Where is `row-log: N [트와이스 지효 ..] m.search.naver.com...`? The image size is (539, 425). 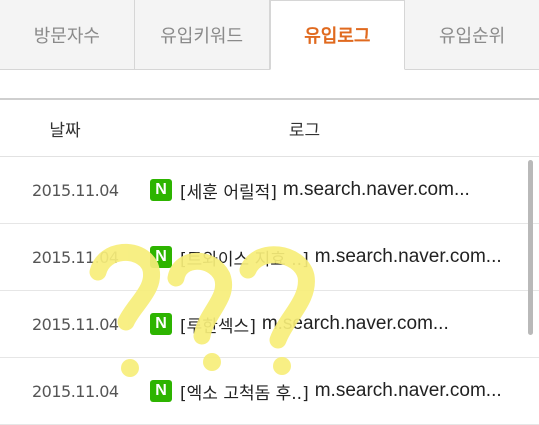 row-log: N [트와이스 지효 ..] m.search.naver.com... is located at coordinates (339, 257).